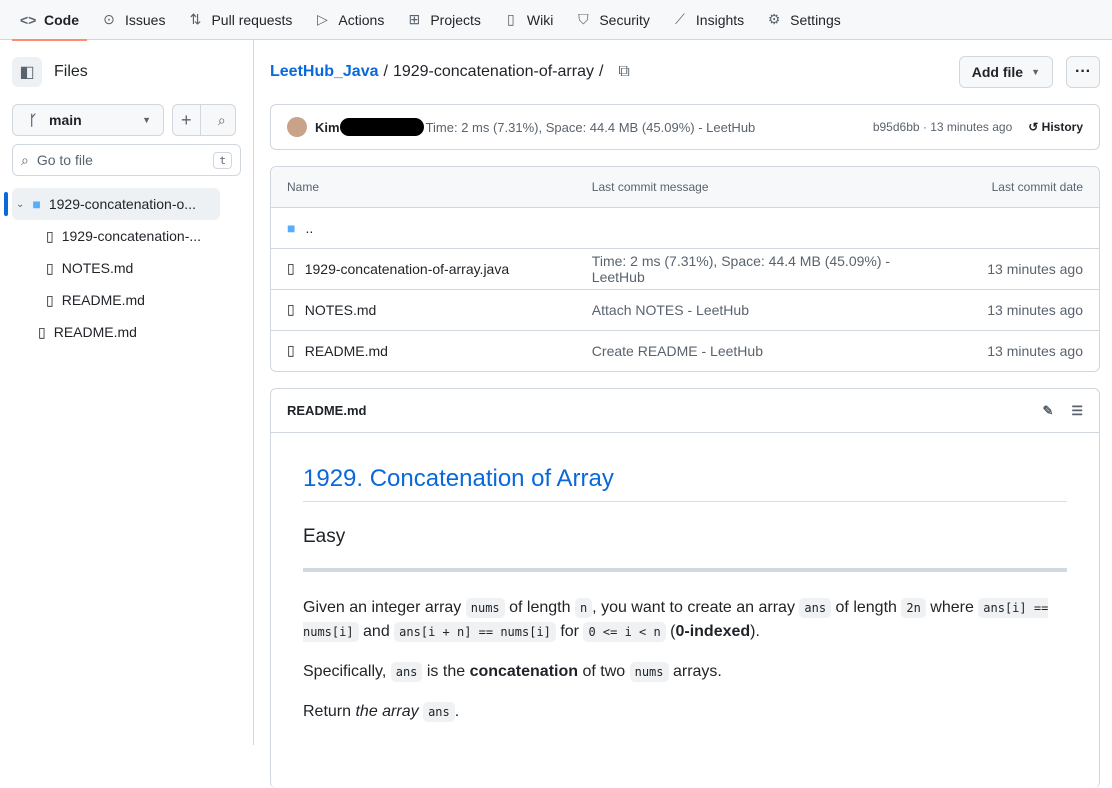  What do you see at coordinates (109, 19) in the screenshot?
I see `issue-icon: ⊙` at bounding box center [109, 19].